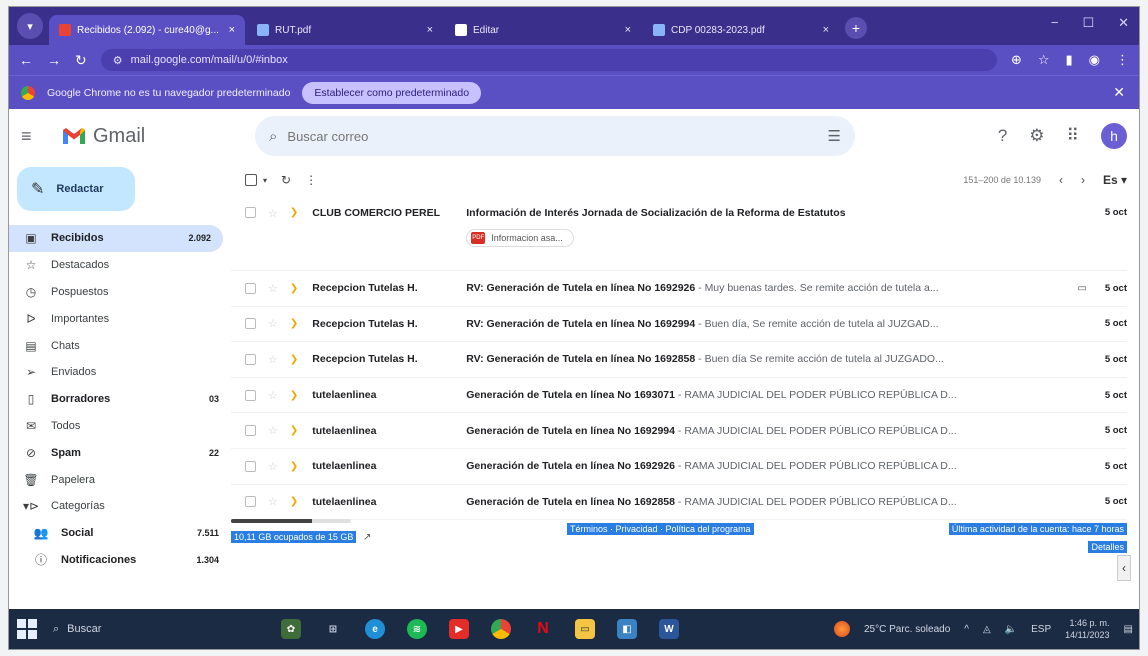 The image size is (1148, 656). What do you see at coordinates (120, 426) in the screenshot?
I see `sidebar-item: ✉ Todos` at bounding box center [120, 426].